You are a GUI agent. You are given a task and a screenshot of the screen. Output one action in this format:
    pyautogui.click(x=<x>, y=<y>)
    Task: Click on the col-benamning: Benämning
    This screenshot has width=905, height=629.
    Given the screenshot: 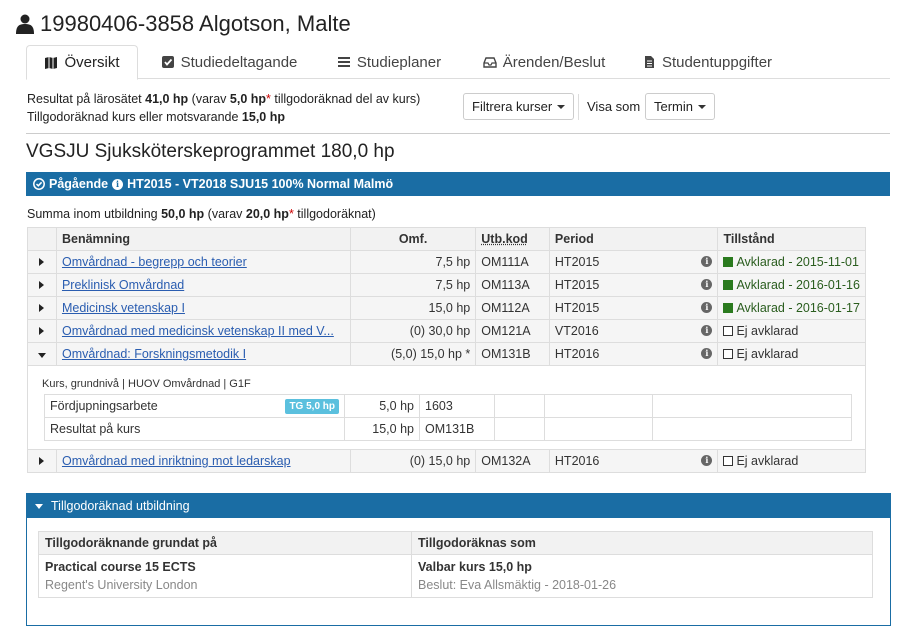 What is the action you would take?
    pyautogui.click(x=203, y=239)
    